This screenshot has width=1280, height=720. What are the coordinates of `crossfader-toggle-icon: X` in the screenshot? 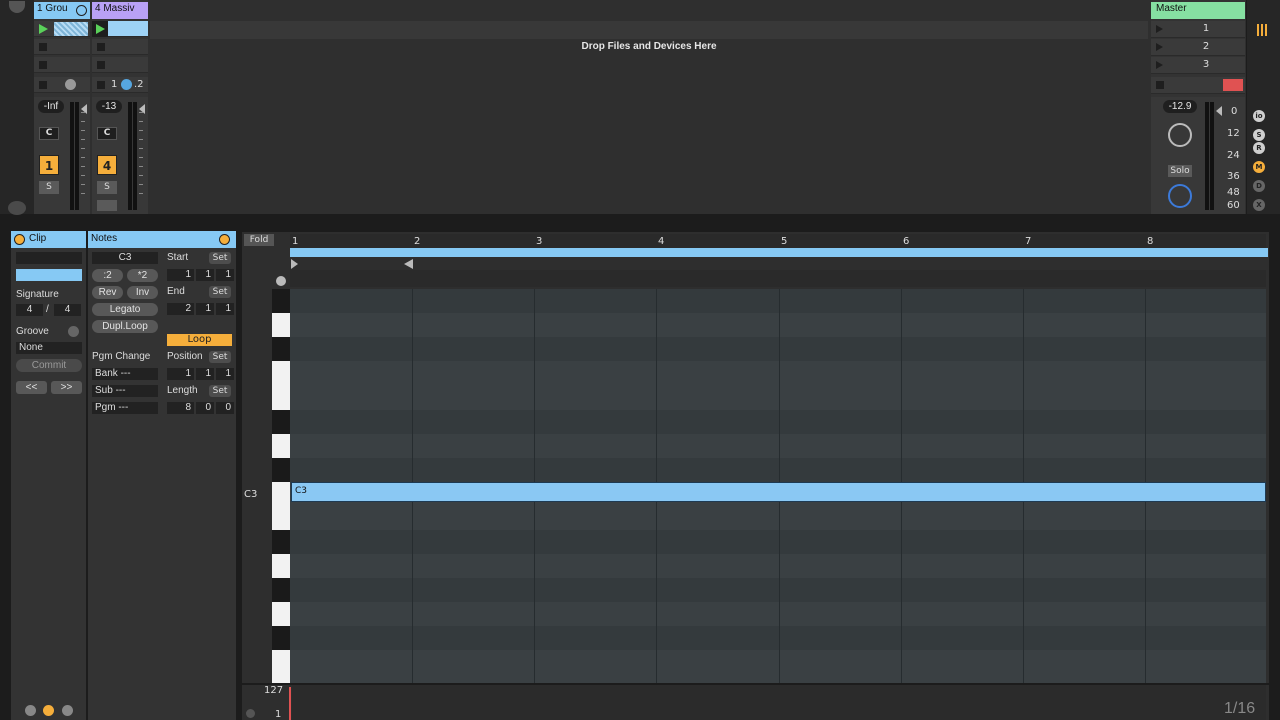 It's located at (1259, 205).